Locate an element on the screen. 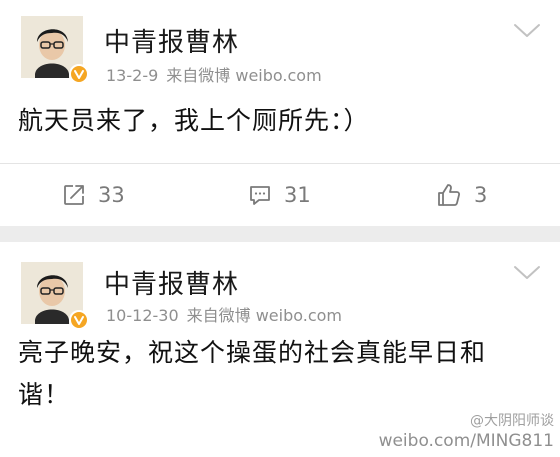  post-meta: 10-12-30 来自微博 weibo.com is located at coordinates (224, 314).